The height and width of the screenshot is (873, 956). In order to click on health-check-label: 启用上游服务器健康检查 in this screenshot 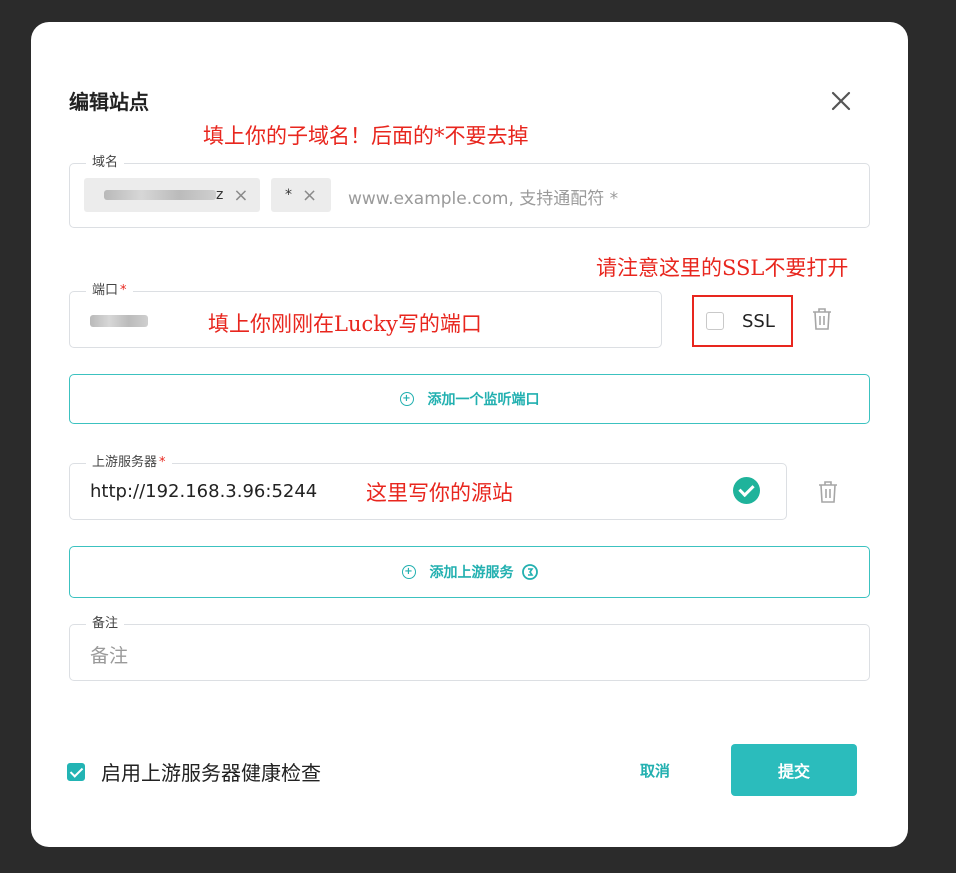, I will do `click(211, 773)`.